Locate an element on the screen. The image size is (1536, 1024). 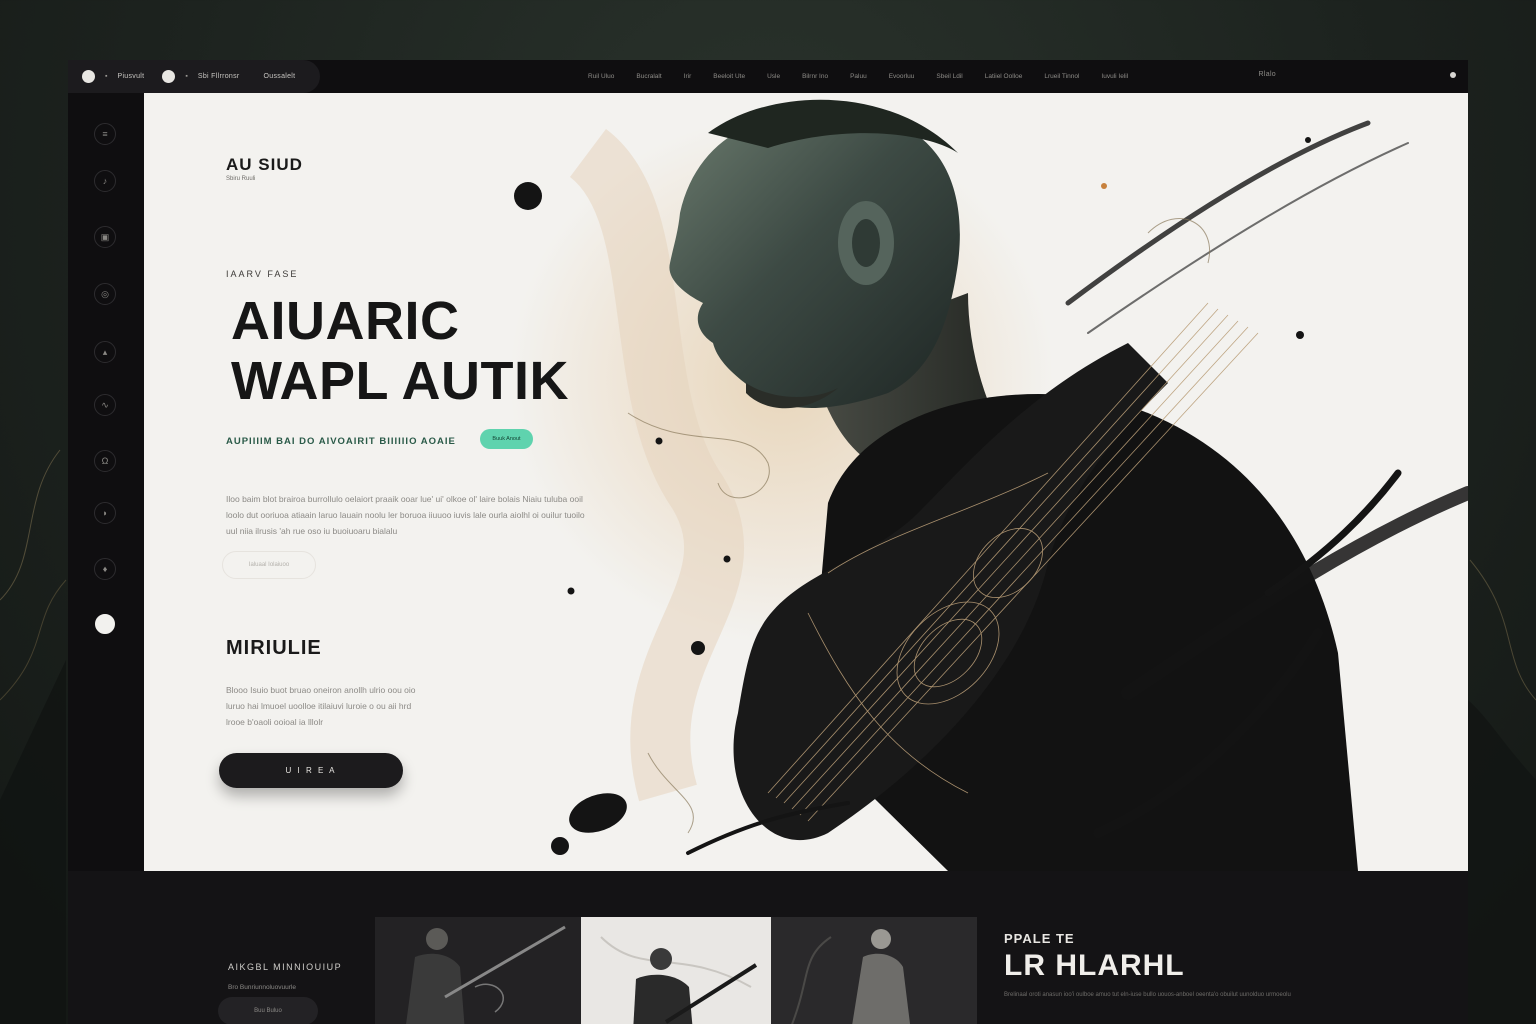
nav-item: Sbeil Ldil is located at coordinates (949, 76).